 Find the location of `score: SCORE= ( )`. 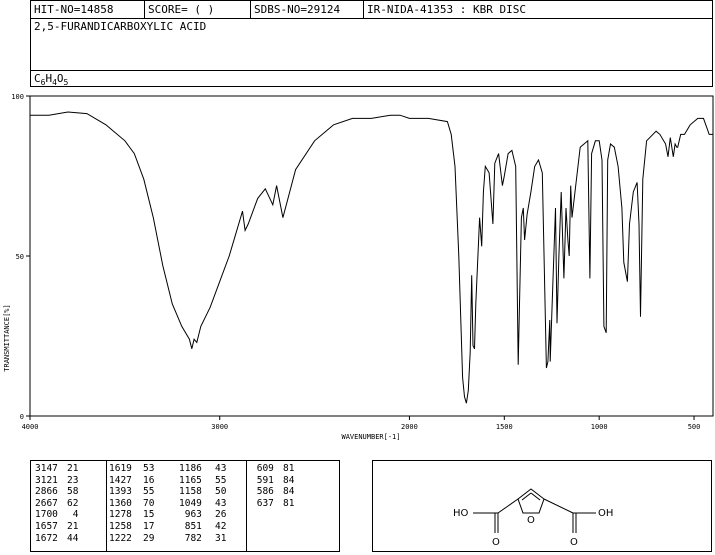

score: SCORE= ( ) is located at coordinates (181, 9).